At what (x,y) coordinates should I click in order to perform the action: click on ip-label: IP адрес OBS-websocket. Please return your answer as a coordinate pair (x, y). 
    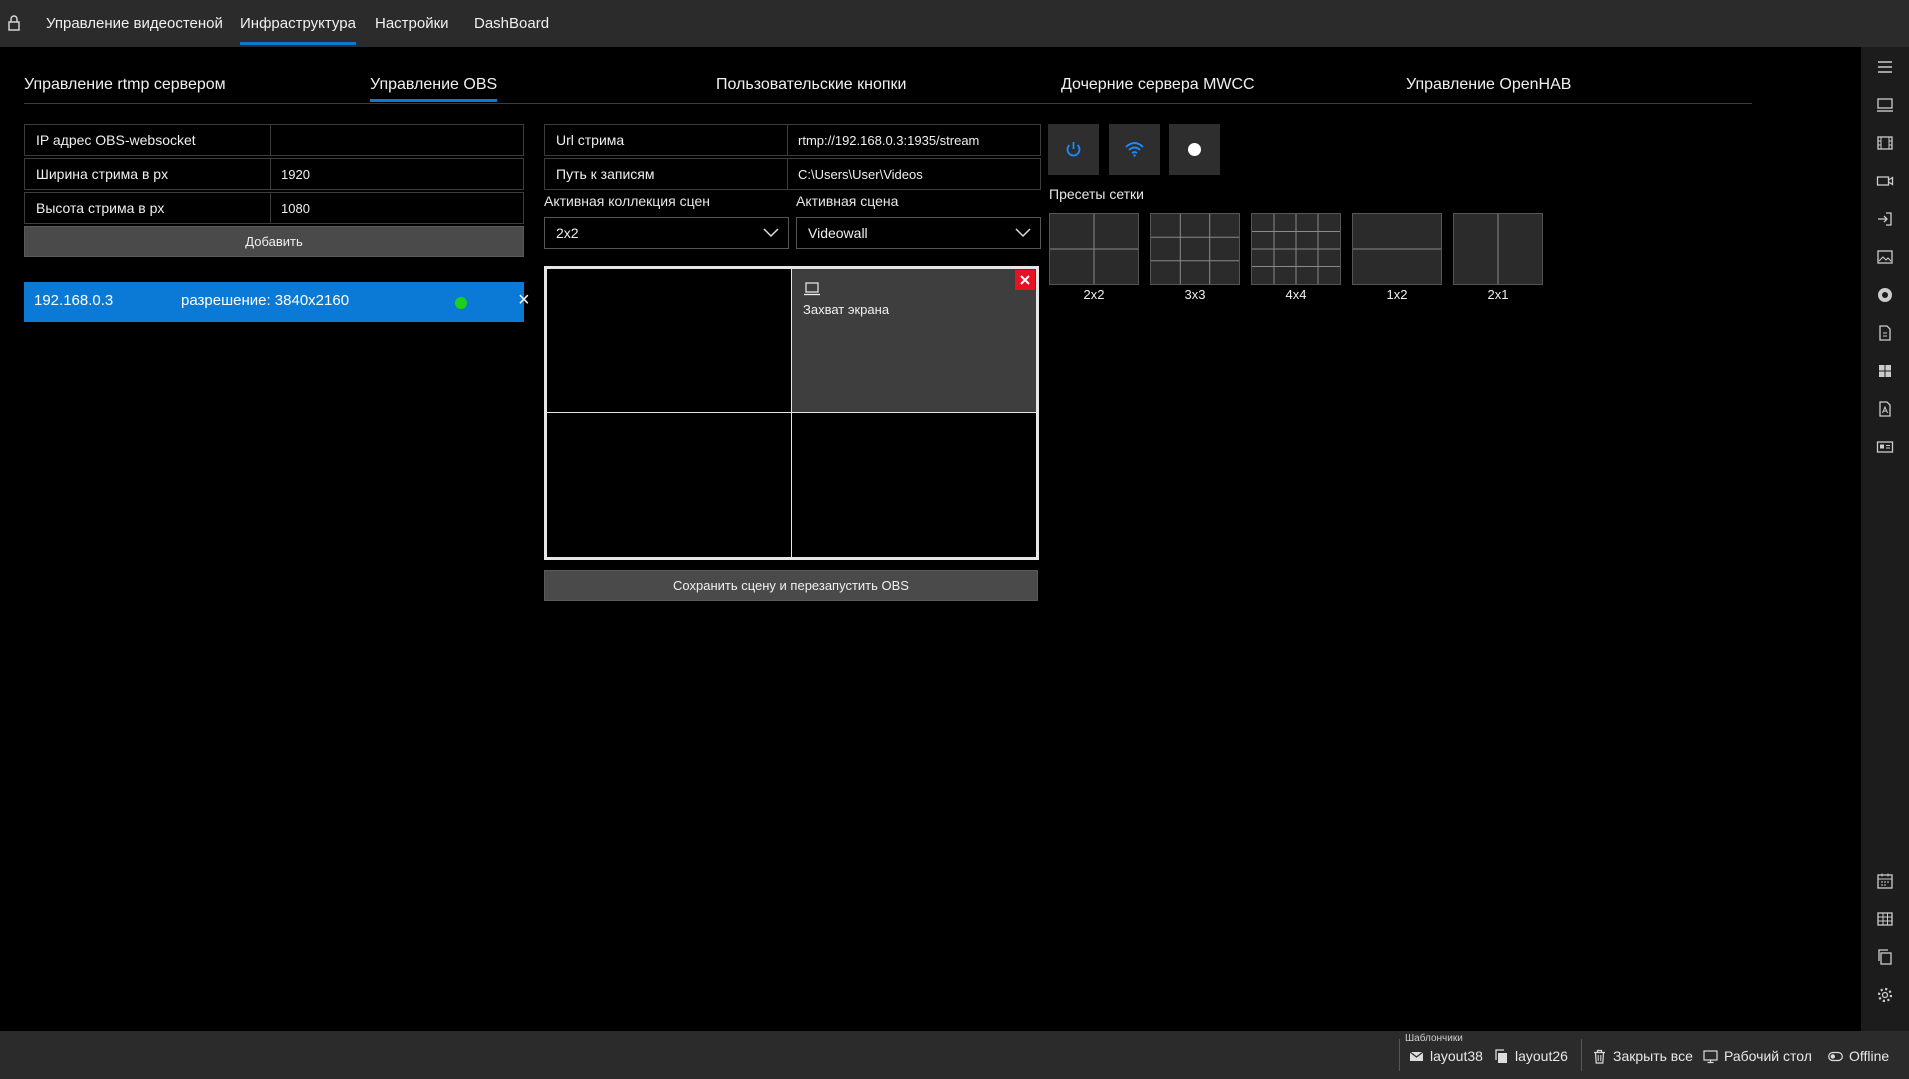
    Looking at the image, I should click on (148, 140).